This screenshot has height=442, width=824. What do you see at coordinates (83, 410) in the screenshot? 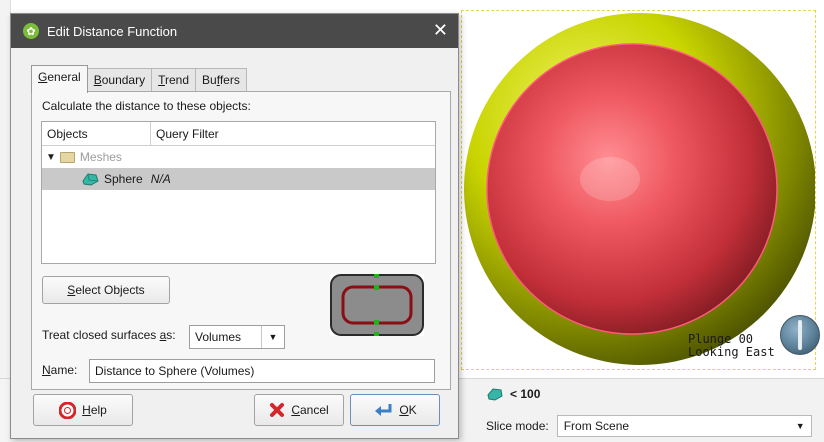
I see `help-button: Help` at bounding box center [83, 410].